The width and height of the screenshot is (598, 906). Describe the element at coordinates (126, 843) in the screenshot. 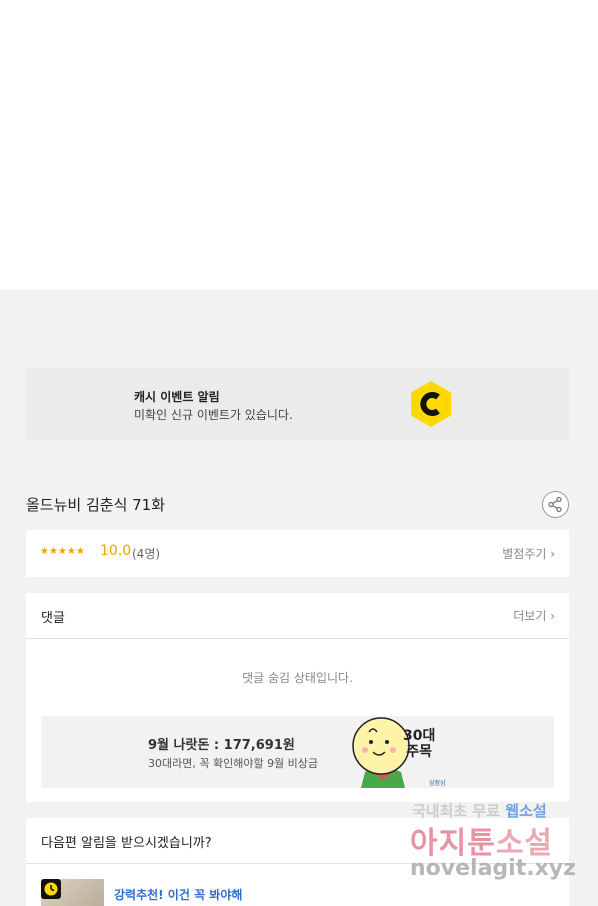

I see `alarm-question: 다음편 알림을 받으시겠습니까?` at that location.